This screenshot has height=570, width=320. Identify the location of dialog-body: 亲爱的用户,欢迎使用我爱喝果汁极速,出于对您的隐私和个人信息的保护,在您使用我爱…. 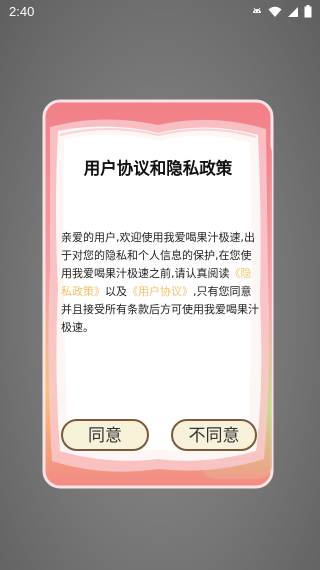
(161, 283).